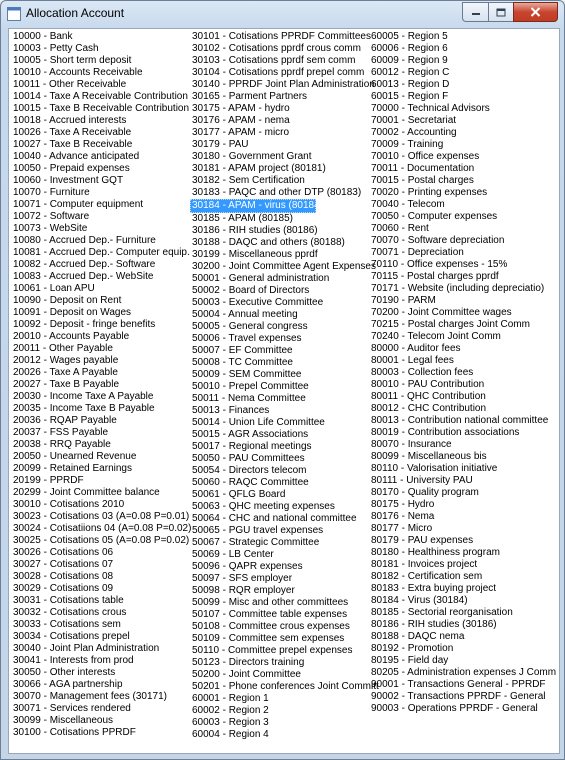 The image size is (565, 760). What do you see at coordinates (285, 133) in the screenshot?
I see `account-list-item: 30177 - APAM - micro` at bounding box center [285, 133].